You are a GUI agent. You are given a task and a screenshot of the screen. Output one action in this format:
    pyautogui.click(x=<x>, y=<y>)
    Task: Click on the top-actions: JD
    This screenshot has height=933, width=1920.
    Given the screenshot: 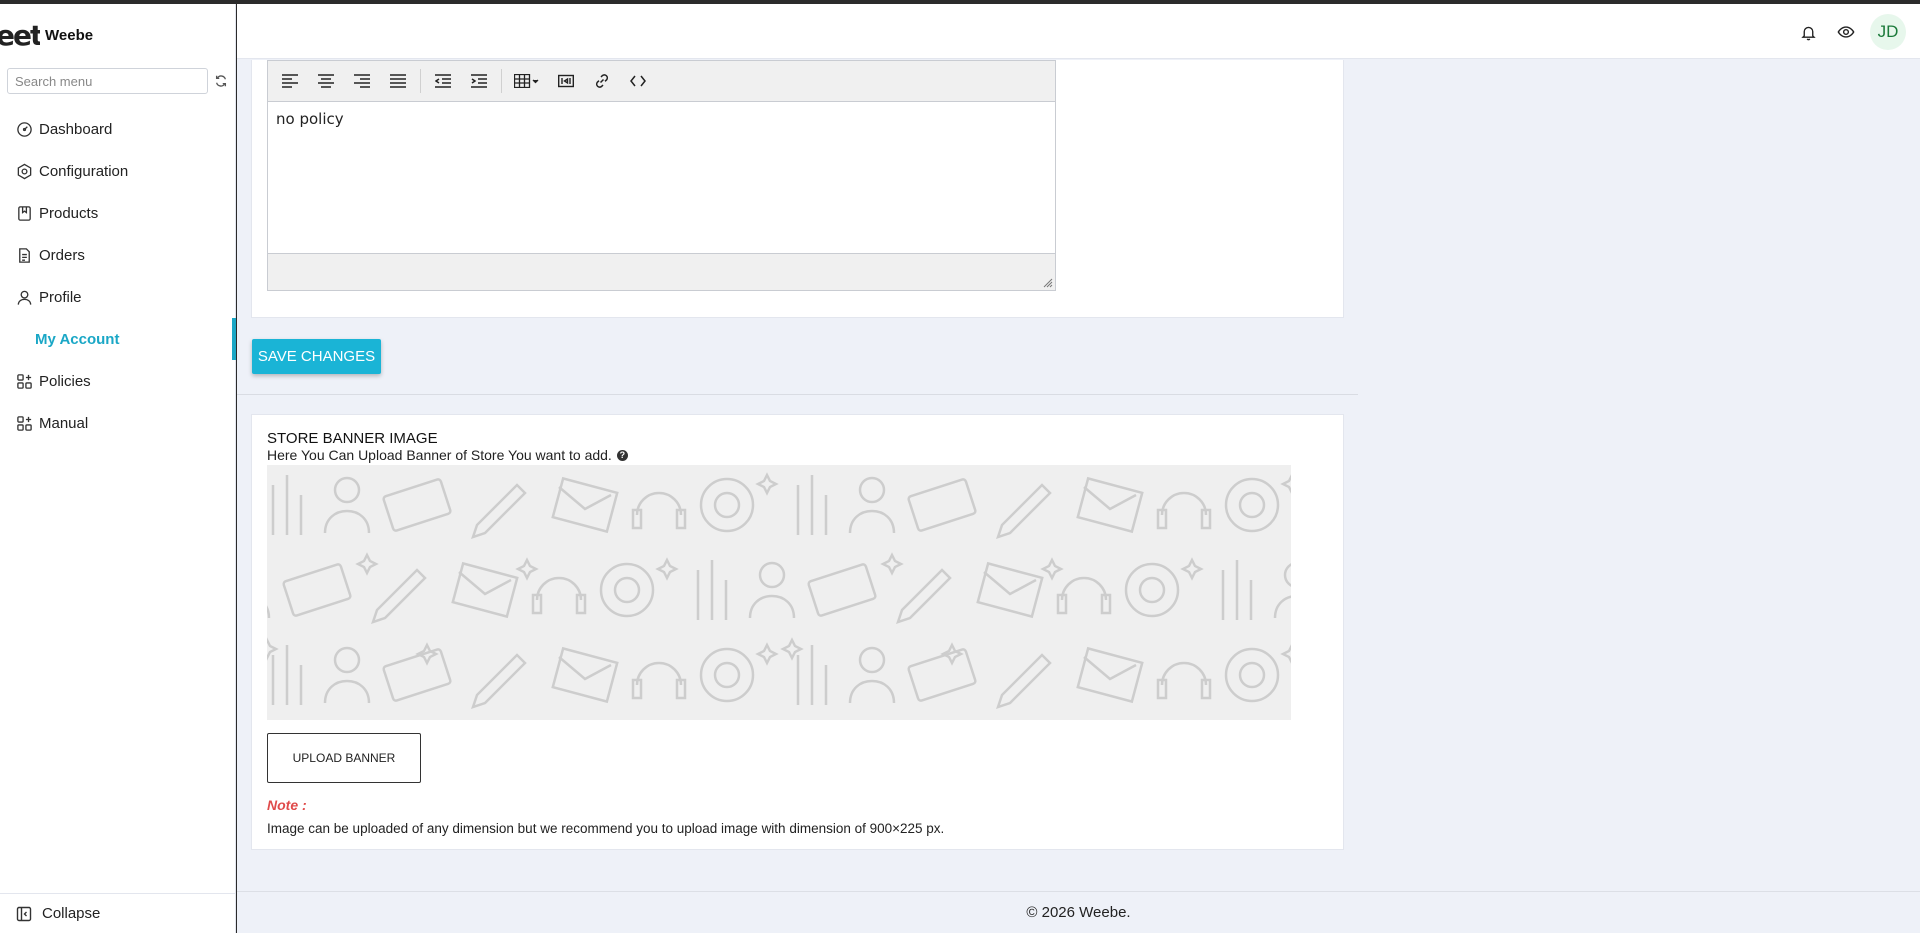 What is the action you would take?
    pyautogui.click(x=1843, y=32)
    